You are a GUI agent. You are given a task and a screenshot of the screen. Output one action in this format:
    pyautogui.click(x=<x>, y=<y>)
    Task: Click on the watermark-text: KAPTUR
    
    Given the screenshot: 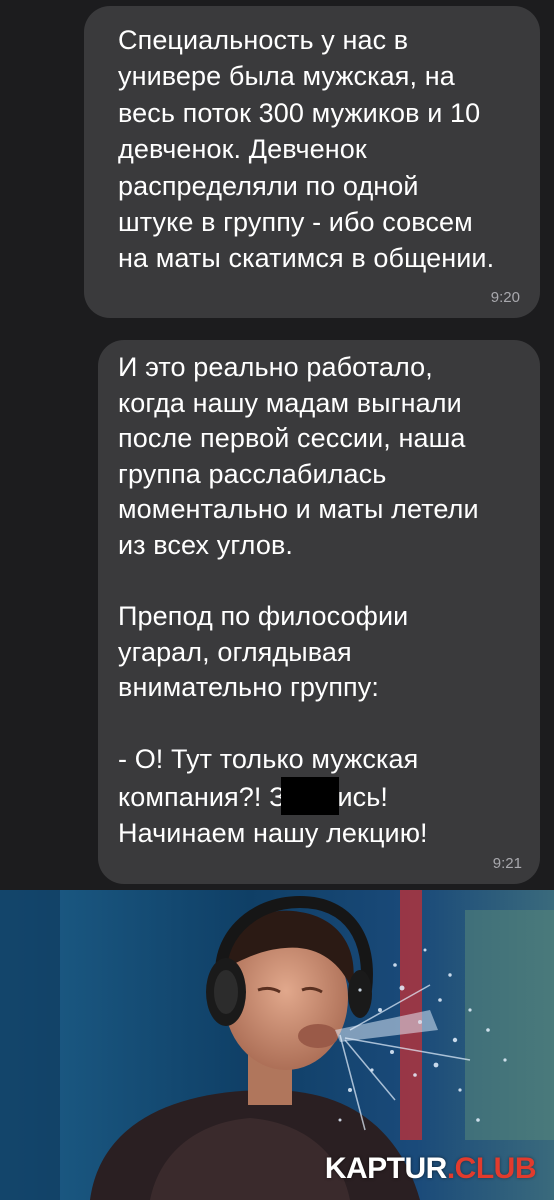 What is the action you would take?
    pyautogui.click(x=386, y=1168)
    